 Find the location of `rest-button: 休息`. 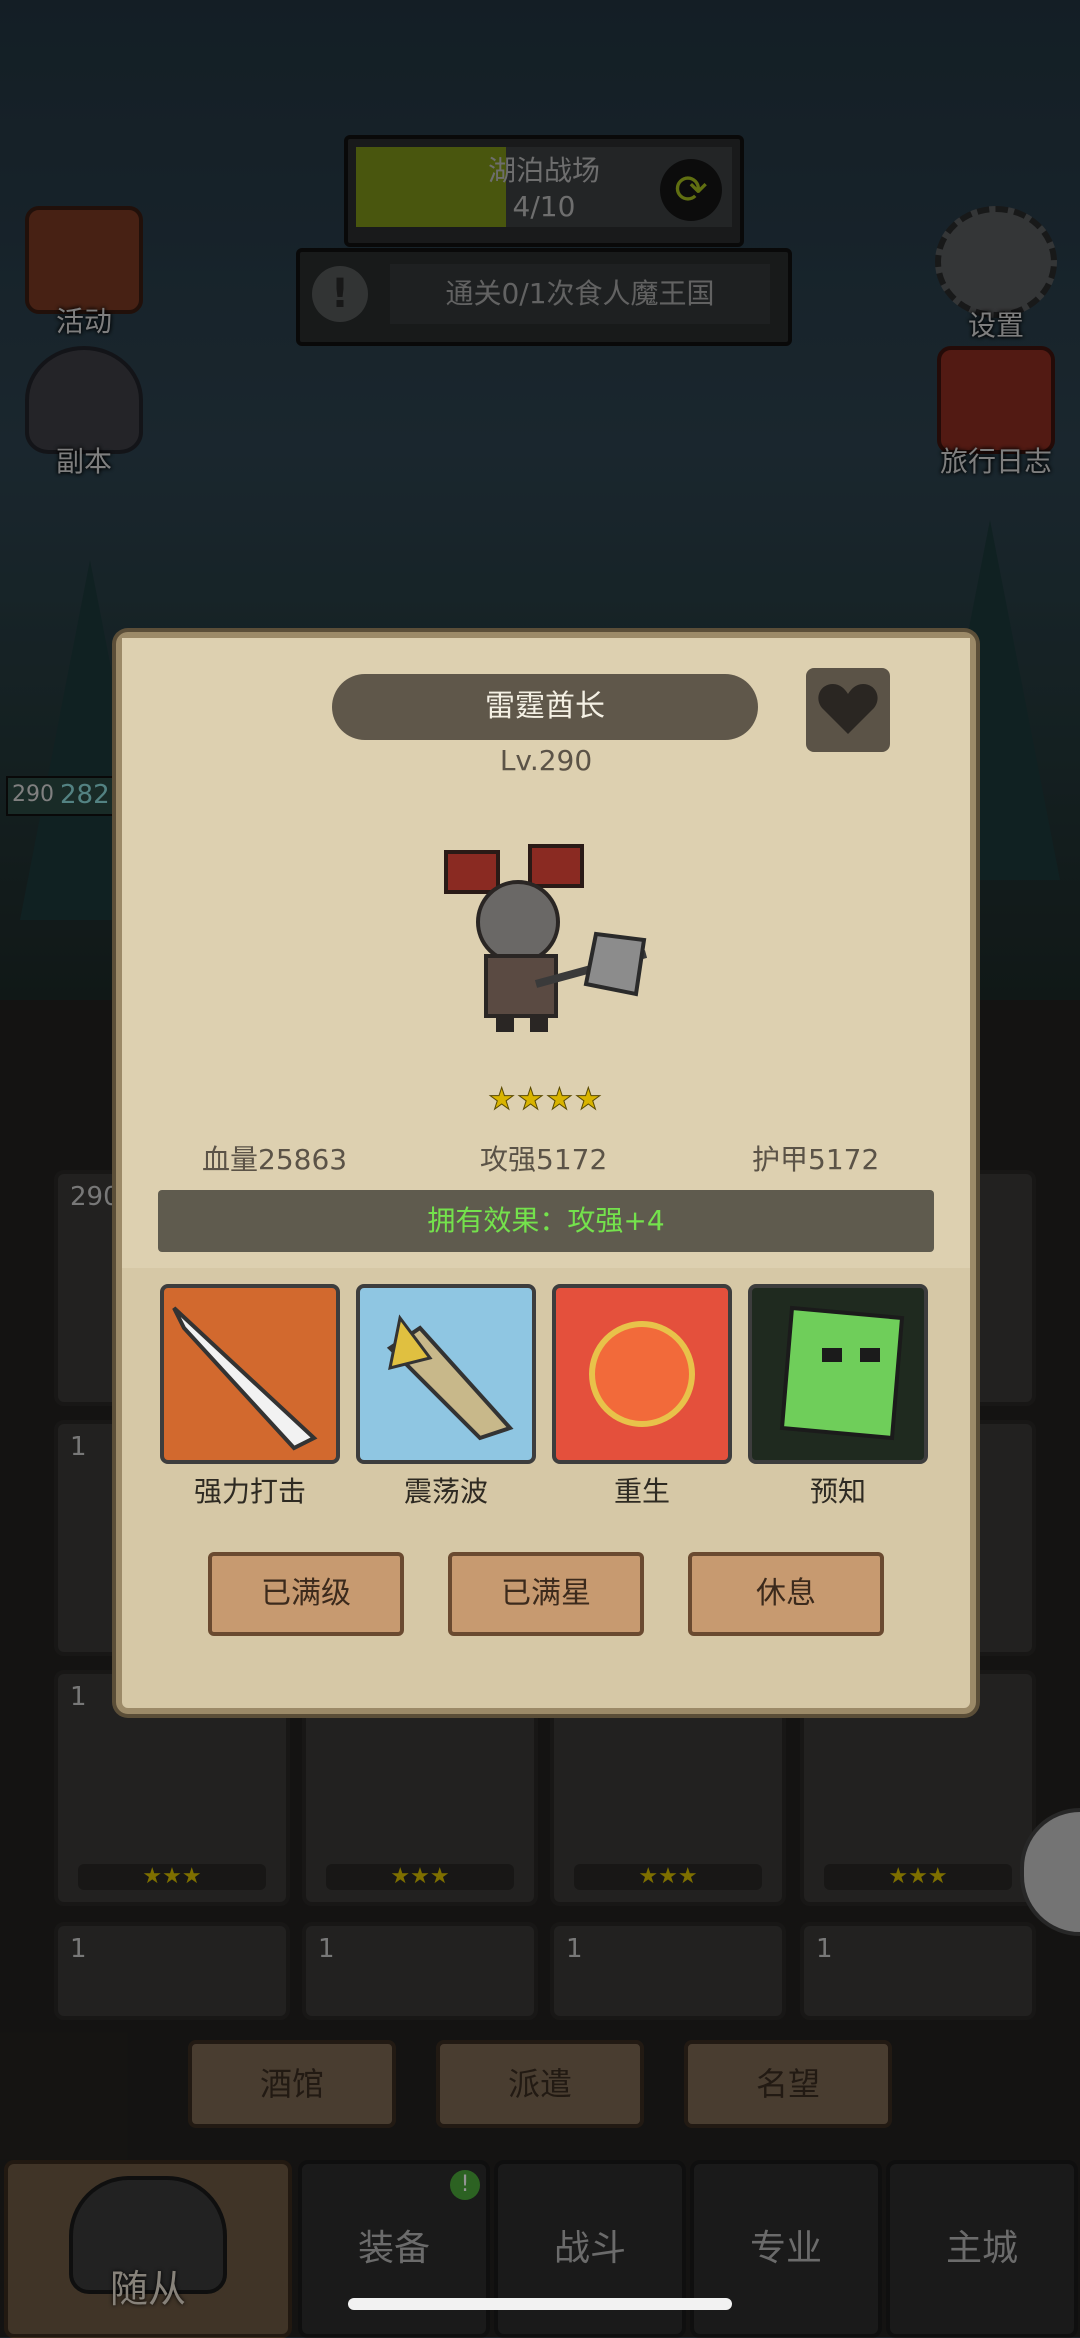

rest-button: 休息 is located at coordinates (786, 1594).